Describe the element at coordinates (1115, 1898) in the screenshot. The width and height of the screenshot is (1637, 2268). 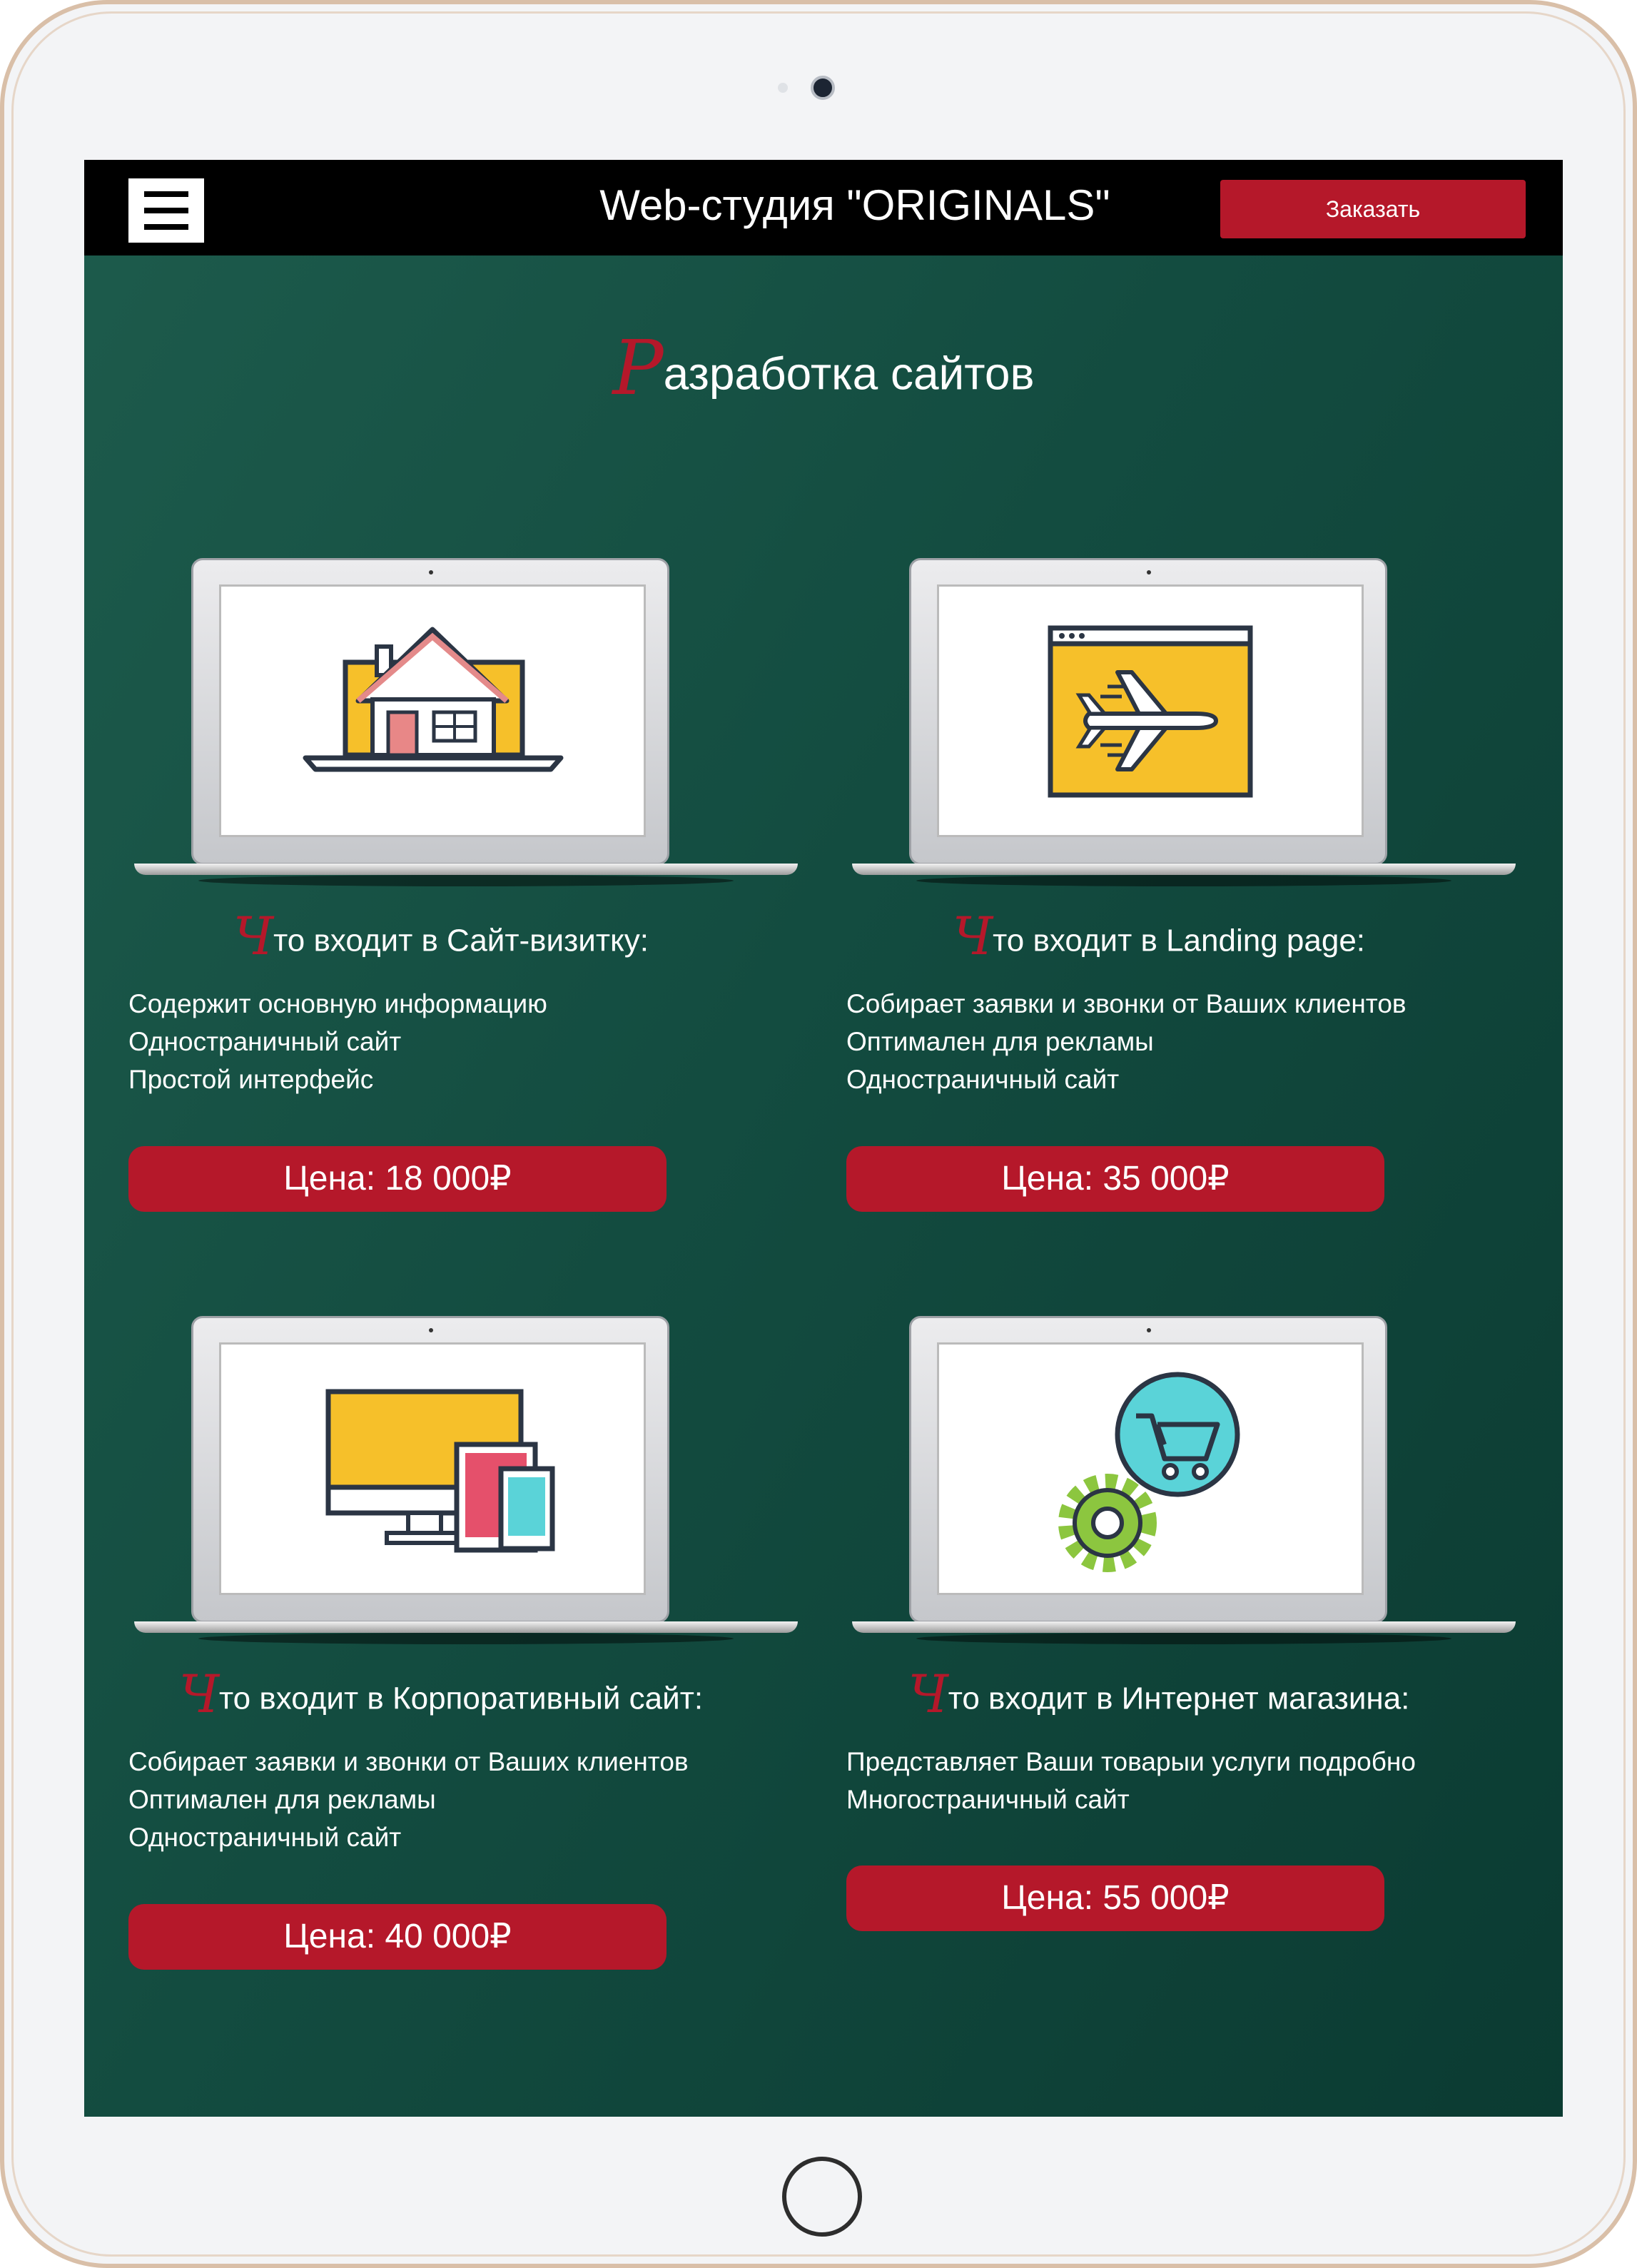
I see `price-button: Цена: 55 000₽` at that location.